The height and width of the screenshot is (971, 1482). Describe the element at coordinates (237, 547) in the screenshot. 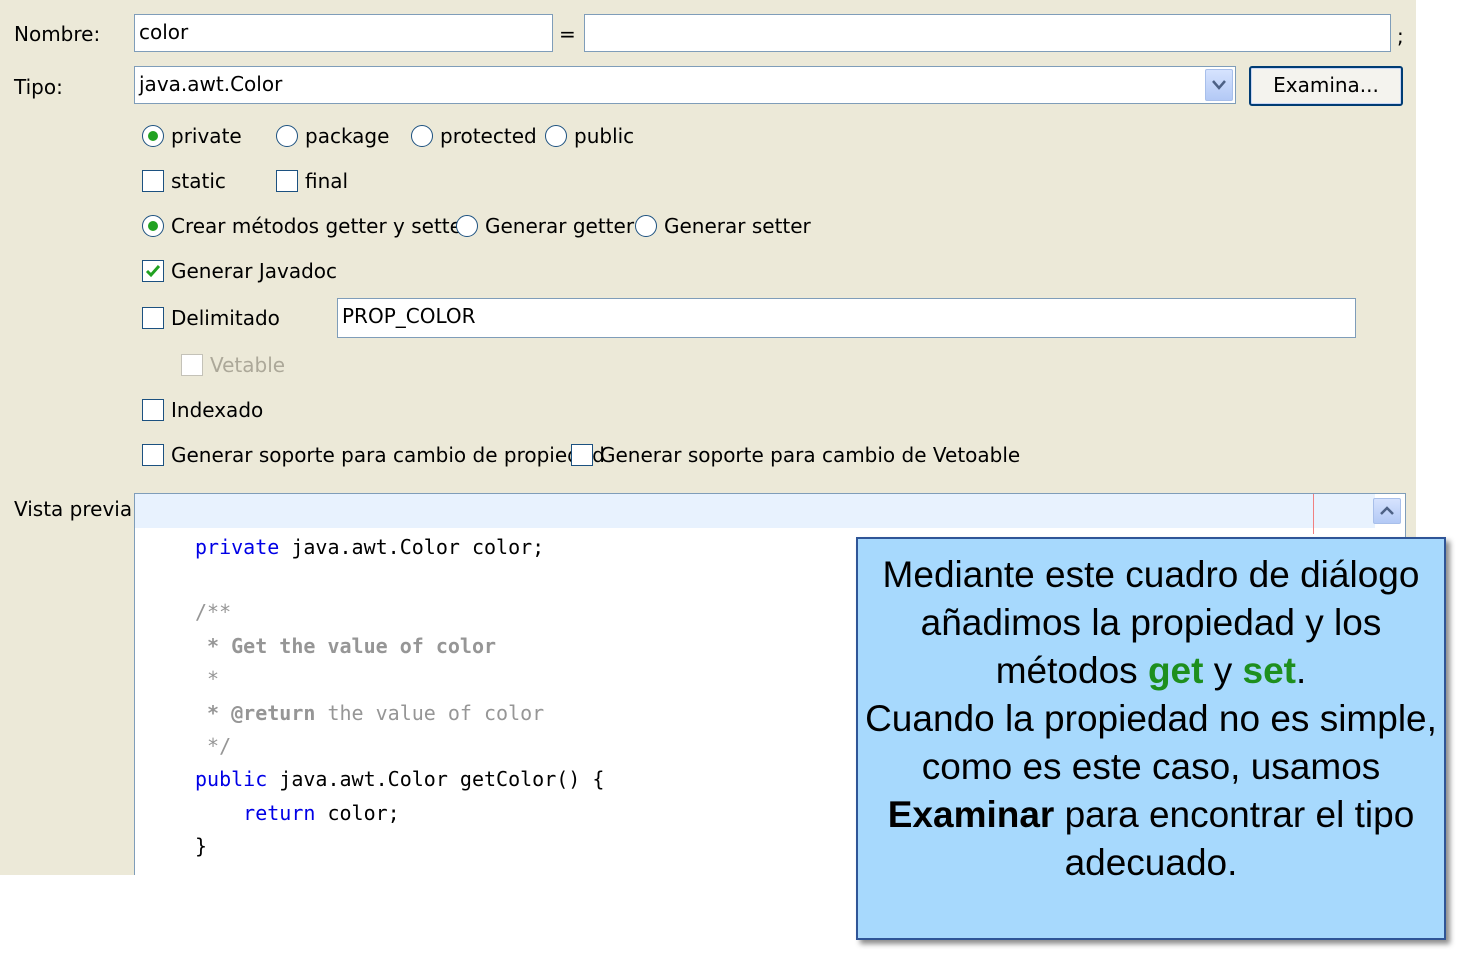

I see `code-keyword: private` at that location.